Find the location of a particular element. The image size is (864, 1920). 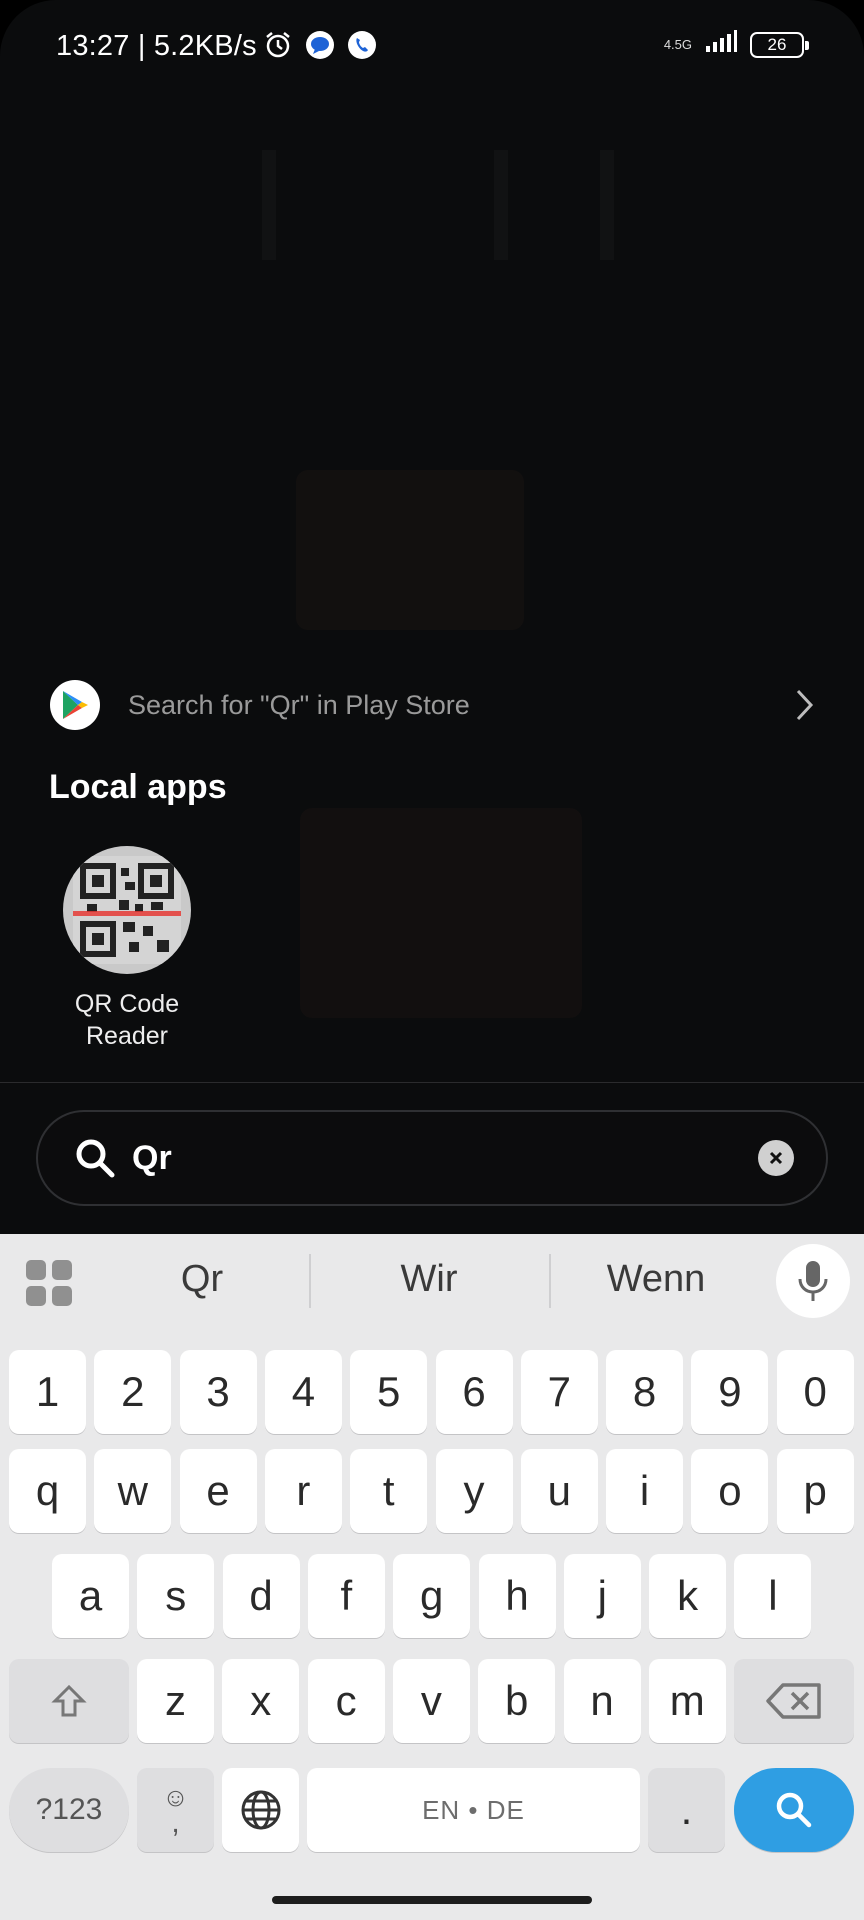

key-w: w is located at coordinates (133, 1491).